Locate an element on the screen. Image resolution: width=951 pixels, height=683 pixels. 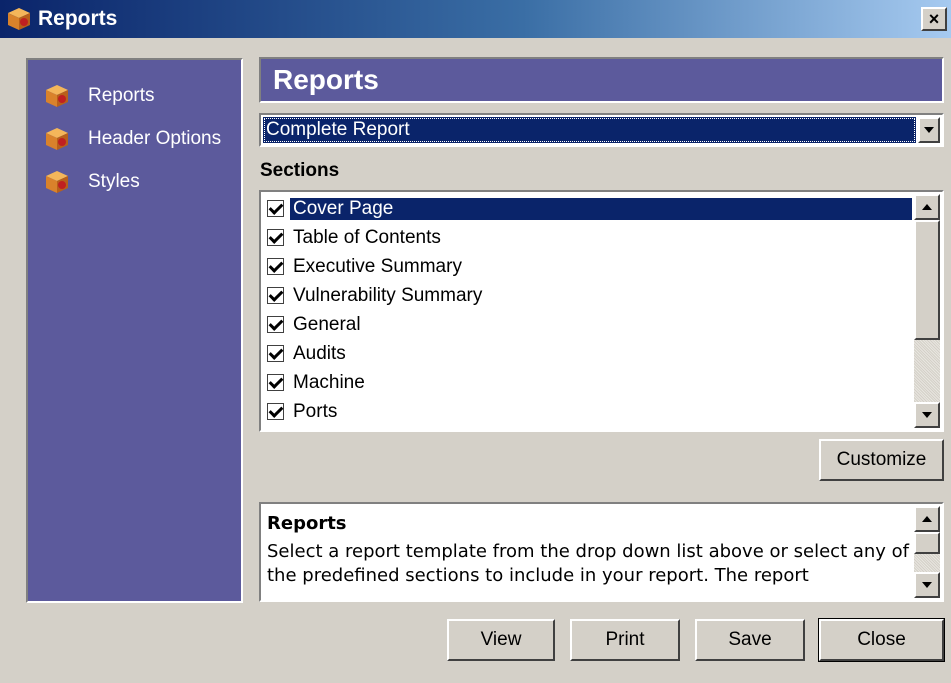
sidebar-item-reports: Reports is located at coordinates (134, 95).